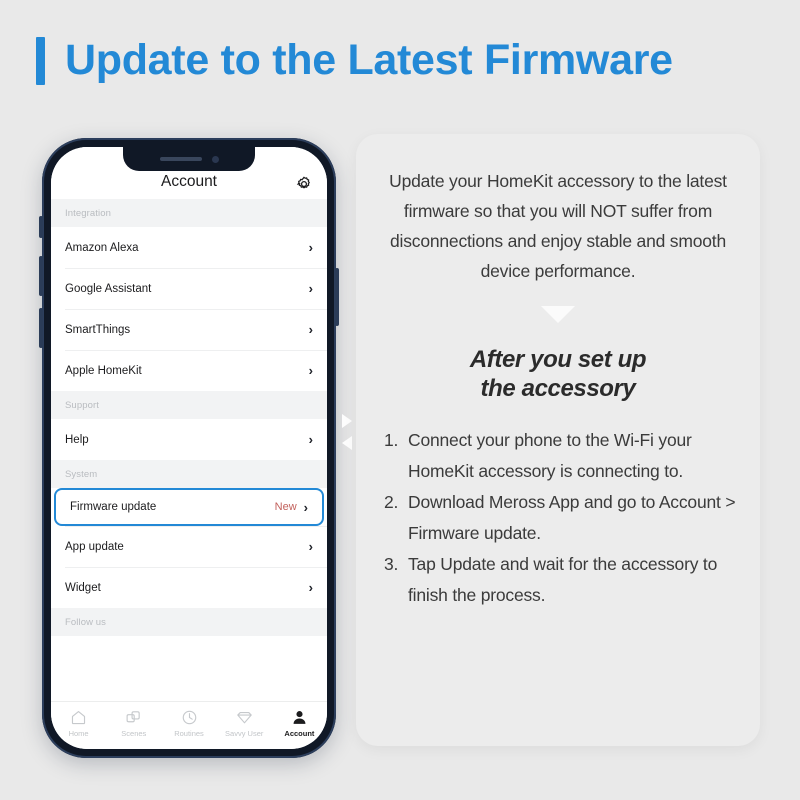  What do you see at coordinates (102, 247) in the screenshot?
I see `settings-row-label: Amazon Alexa` at bounding box center [102, 247].